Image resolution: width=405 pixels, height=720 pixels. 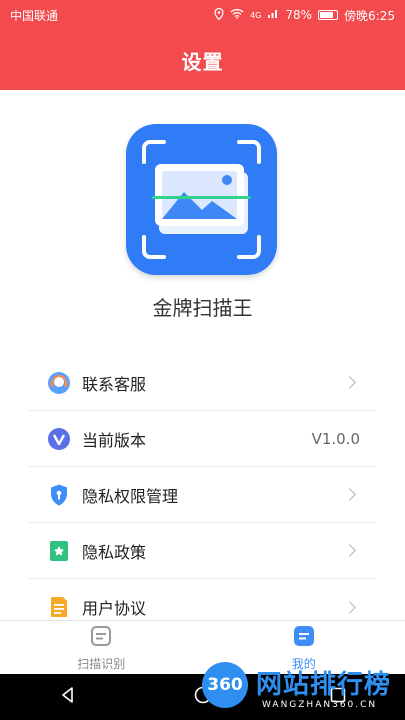 I want to click on tab-scan: 扫描识别, so click(x=101, y=648).